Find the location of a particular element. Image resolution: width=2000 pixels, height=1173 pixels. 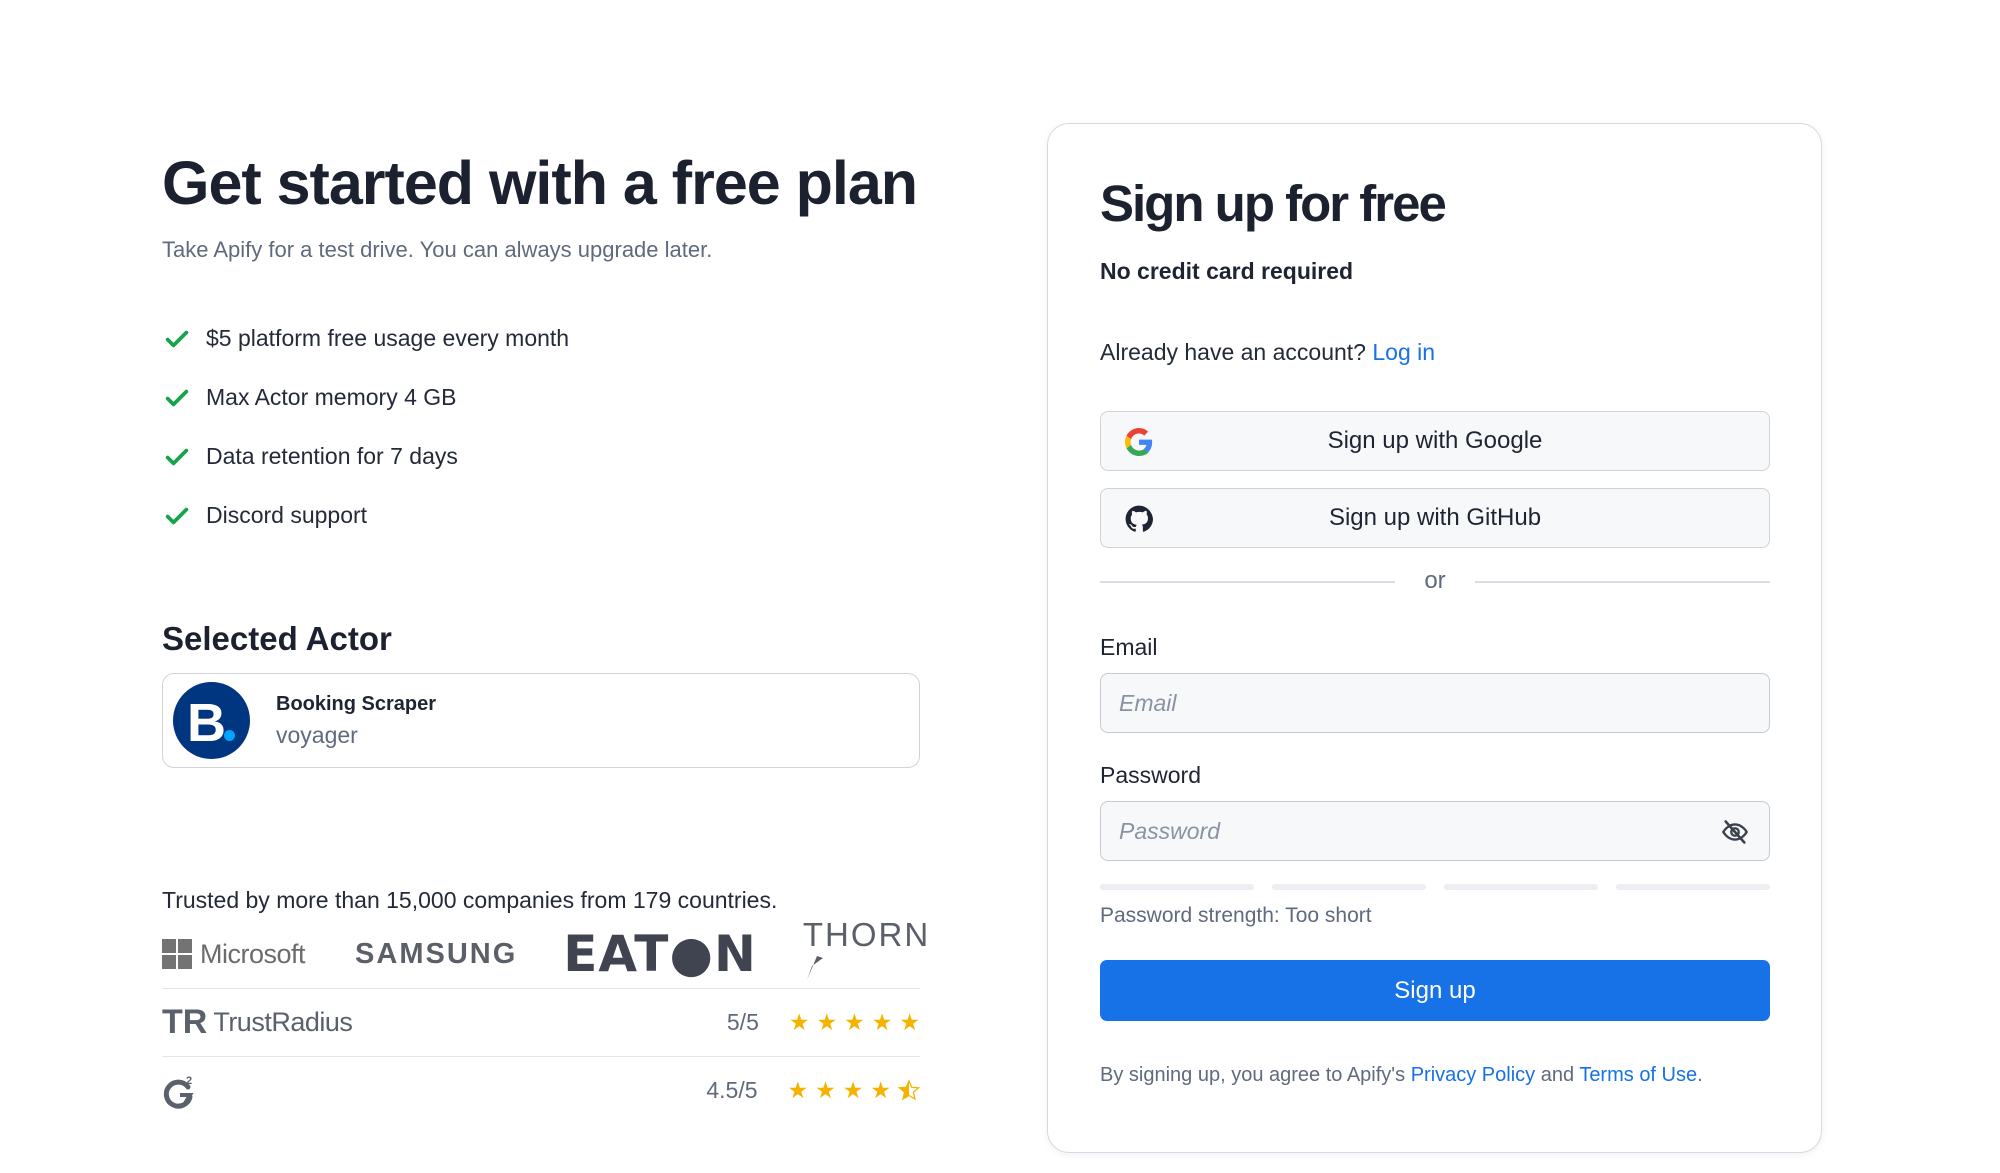

password-field-wrapper is located at coordinates (1435, 831).